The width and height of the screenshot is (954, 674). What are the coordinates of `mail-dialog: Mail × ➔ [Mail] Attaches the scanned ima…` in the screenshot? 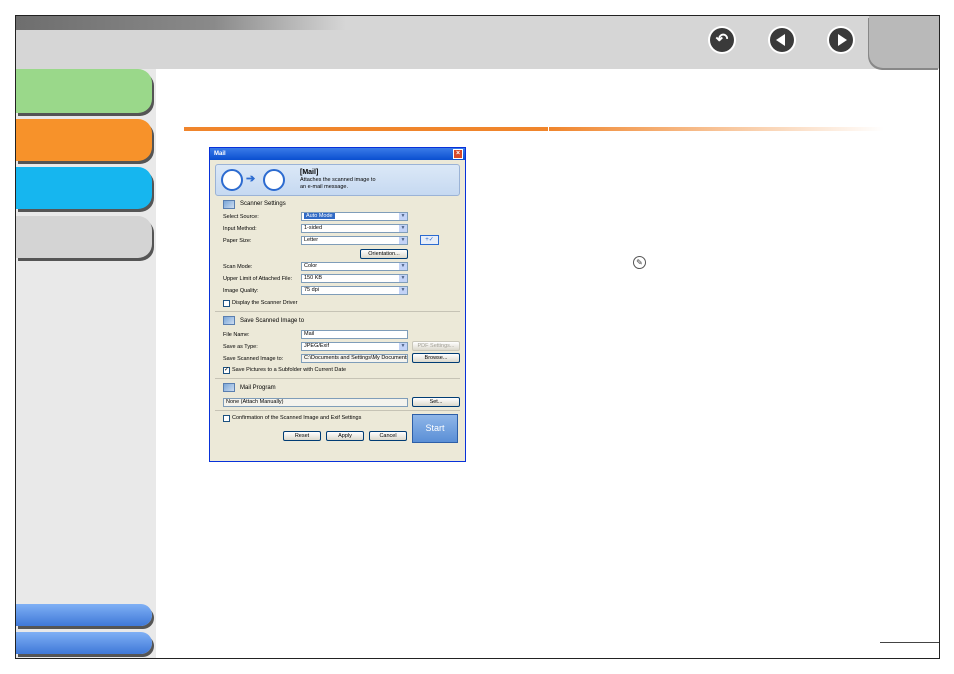 It's located at (337, 304).